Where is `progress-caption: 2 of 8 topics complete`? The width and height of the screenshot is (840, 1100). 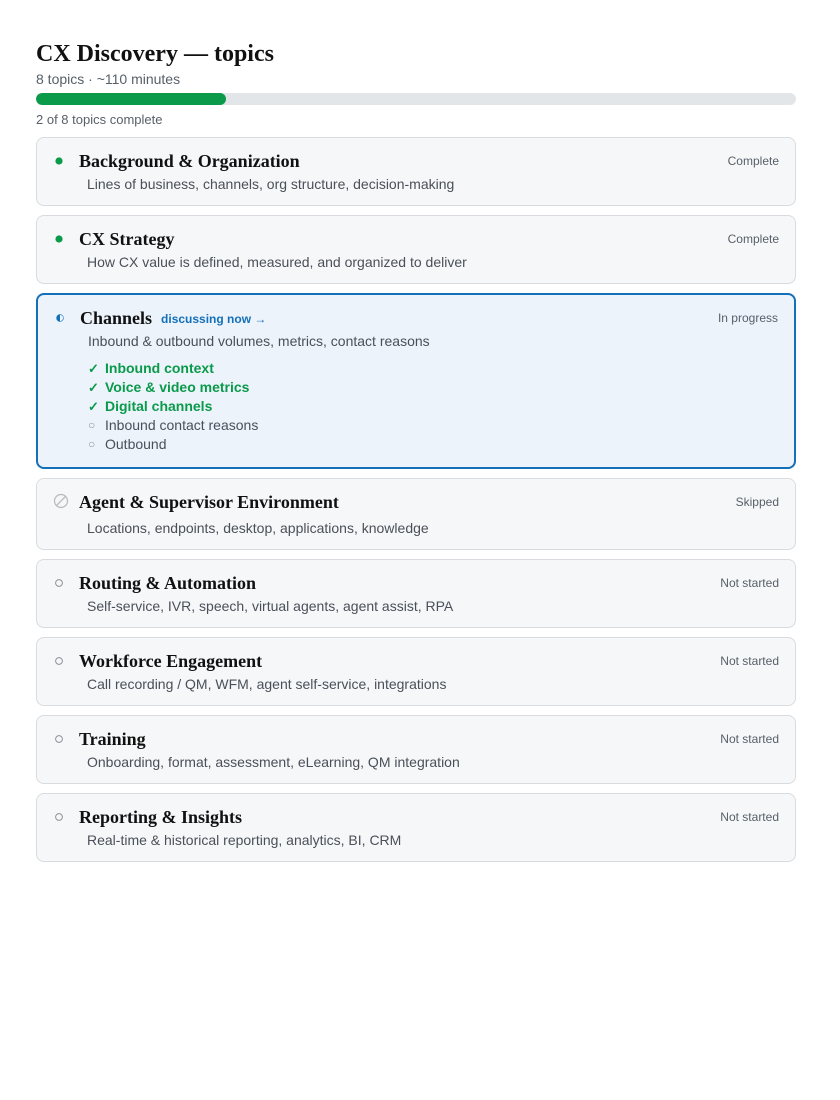
progress-caption: 2 of 8 topics complete is located at coordinates (99, 119).